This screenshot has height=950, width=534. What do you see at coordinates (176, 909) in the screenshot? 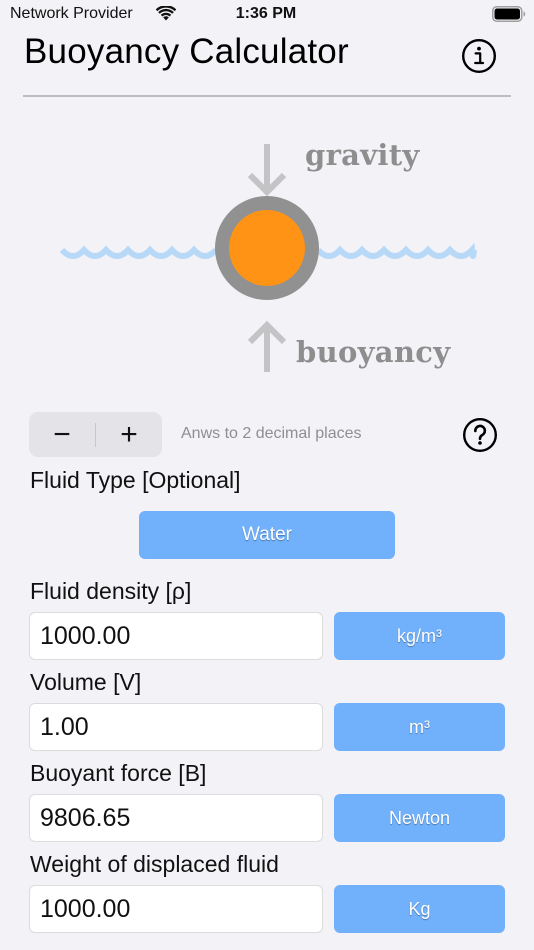
I see `displaced-weight-input` at bounding box center [176, 909].